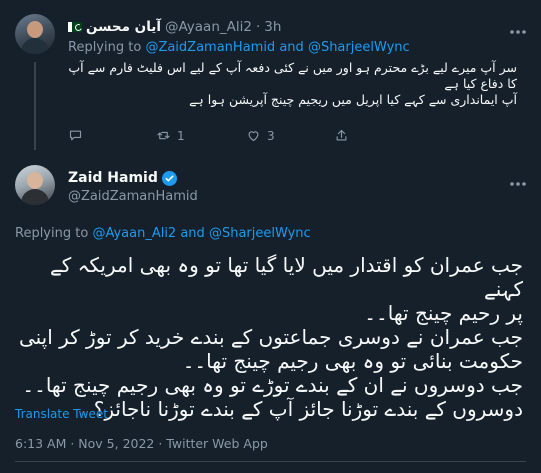  What do you see at coordinates (271, 135) in the screenshot?
I see `like-count: 3` at bounding box center [271, 135].